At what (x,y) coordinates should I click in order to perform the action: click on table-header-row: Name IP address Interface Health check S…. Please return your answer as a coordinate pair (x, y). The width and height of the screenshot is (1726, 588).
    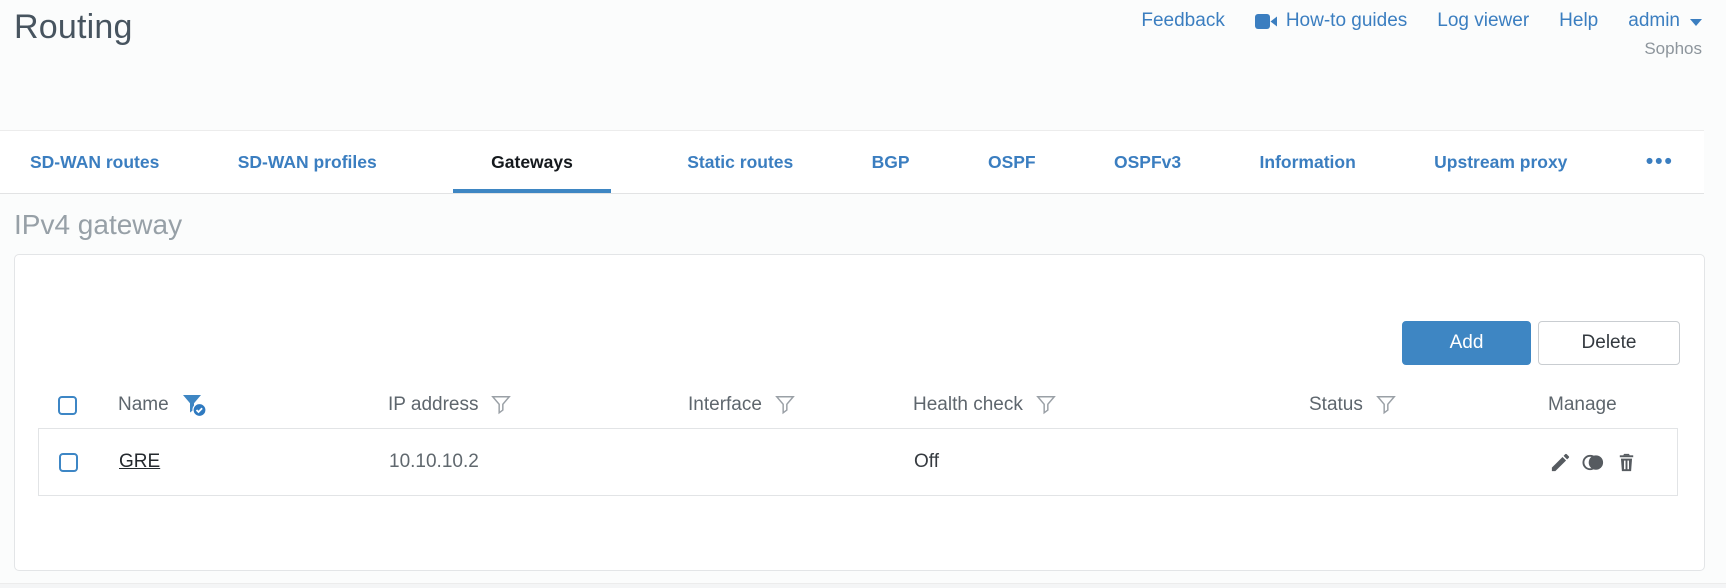
    Looking at the image, I should click on (858, 405).